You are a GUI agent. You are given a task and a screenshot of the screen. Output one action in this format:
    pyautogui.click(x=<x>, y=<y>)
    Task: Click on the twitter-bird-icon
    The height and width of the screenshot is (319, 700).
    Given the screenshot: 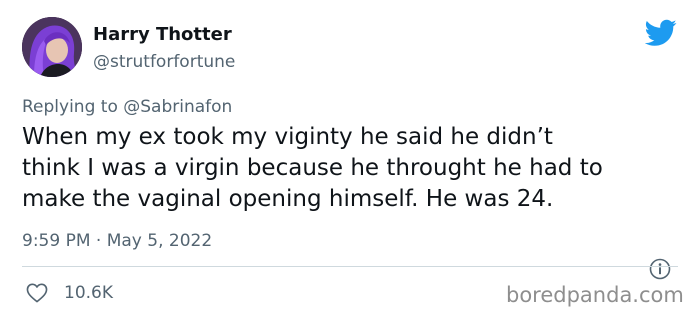 What is the action you would take?
    pyautogui.click(x=661, y=33)
    